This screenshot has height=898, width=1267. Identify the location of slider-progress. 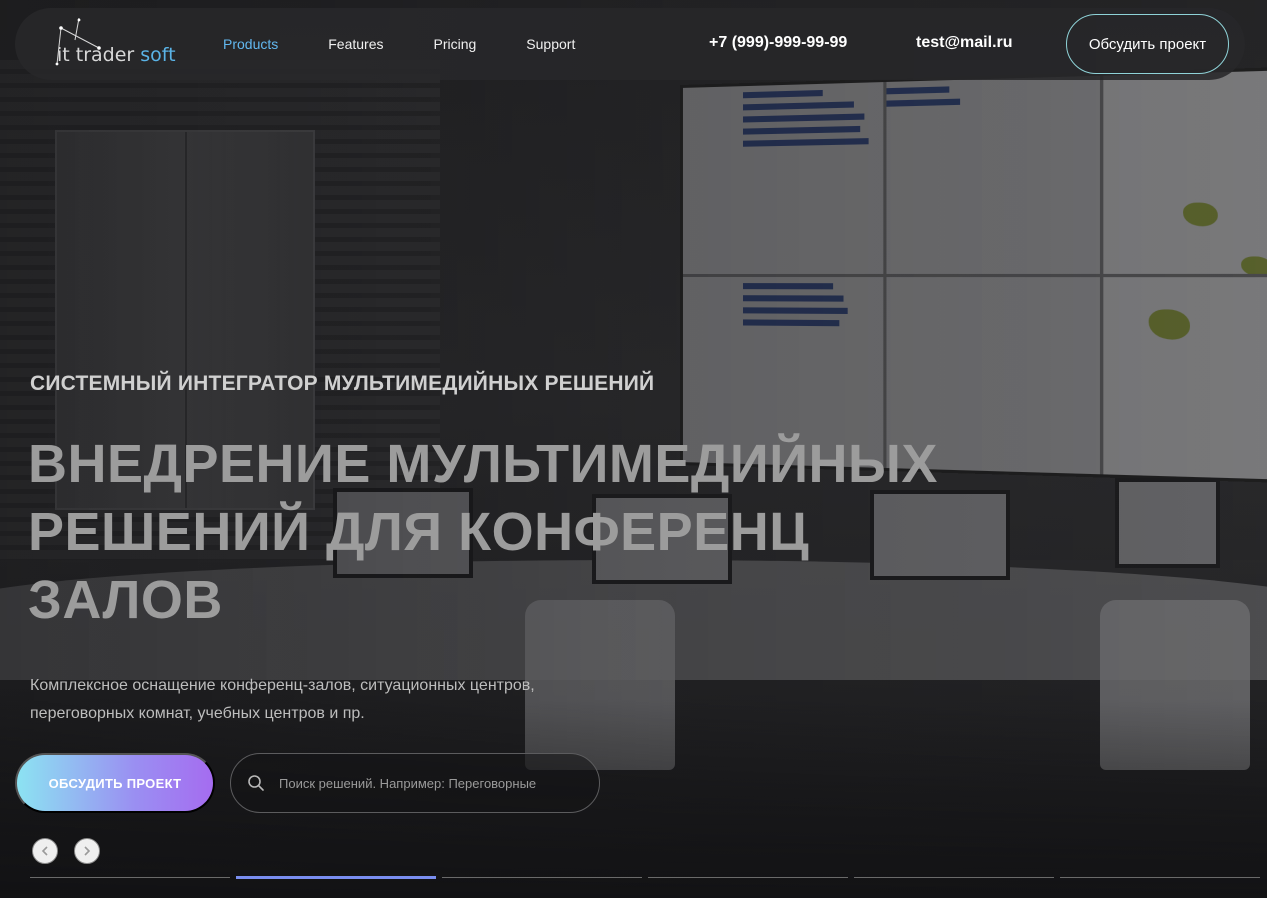
(645, 877).